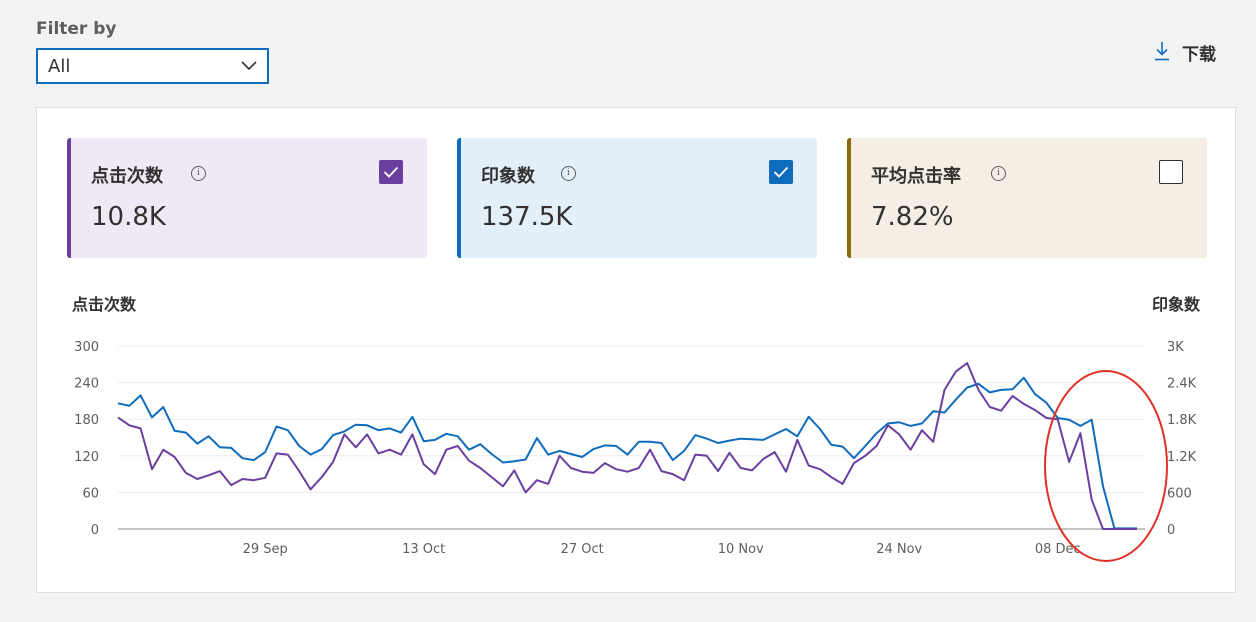 The image size is (1256, 622). I want to click on x-tick-label: 08 Dec, so click(1058, 549).